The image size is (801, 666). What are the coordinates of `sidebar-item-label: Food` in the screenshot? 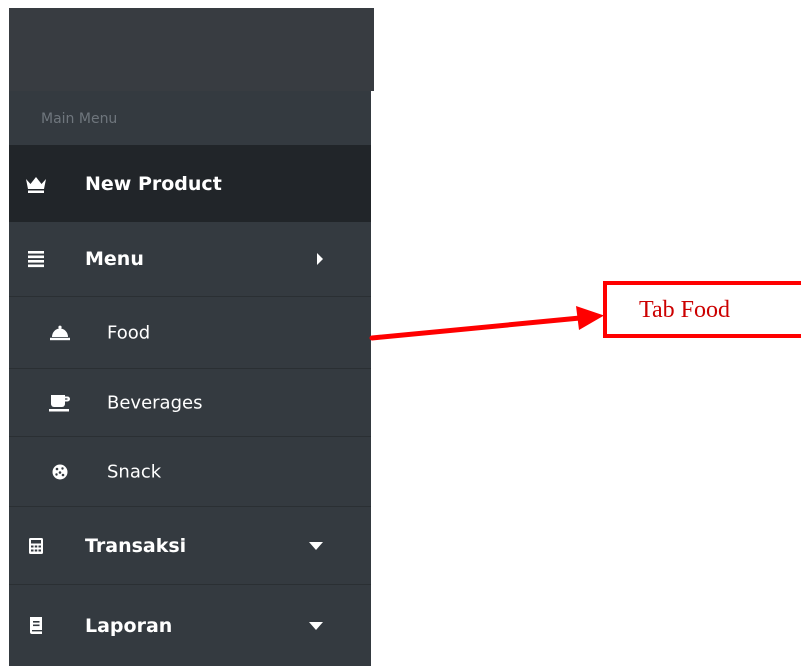 It's located at (129, 332).